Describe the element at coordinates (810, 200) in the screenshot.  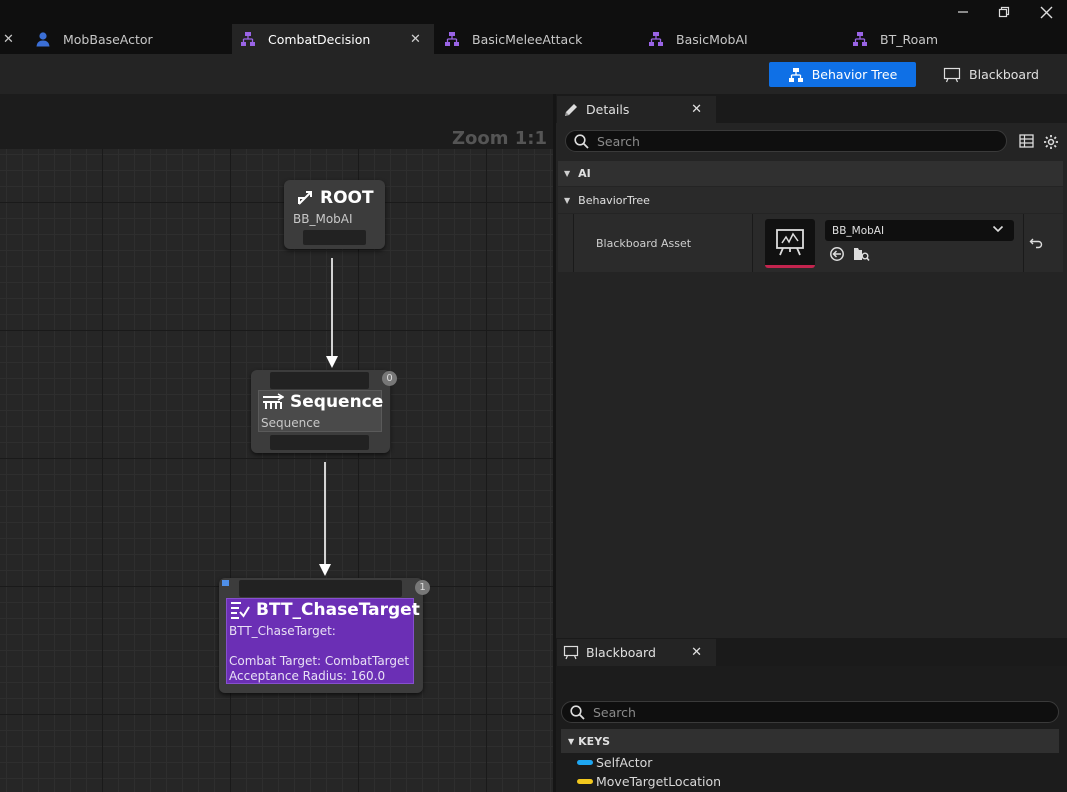
I see `category-behavior-tree: ▼ BehaviorTree` at that location.